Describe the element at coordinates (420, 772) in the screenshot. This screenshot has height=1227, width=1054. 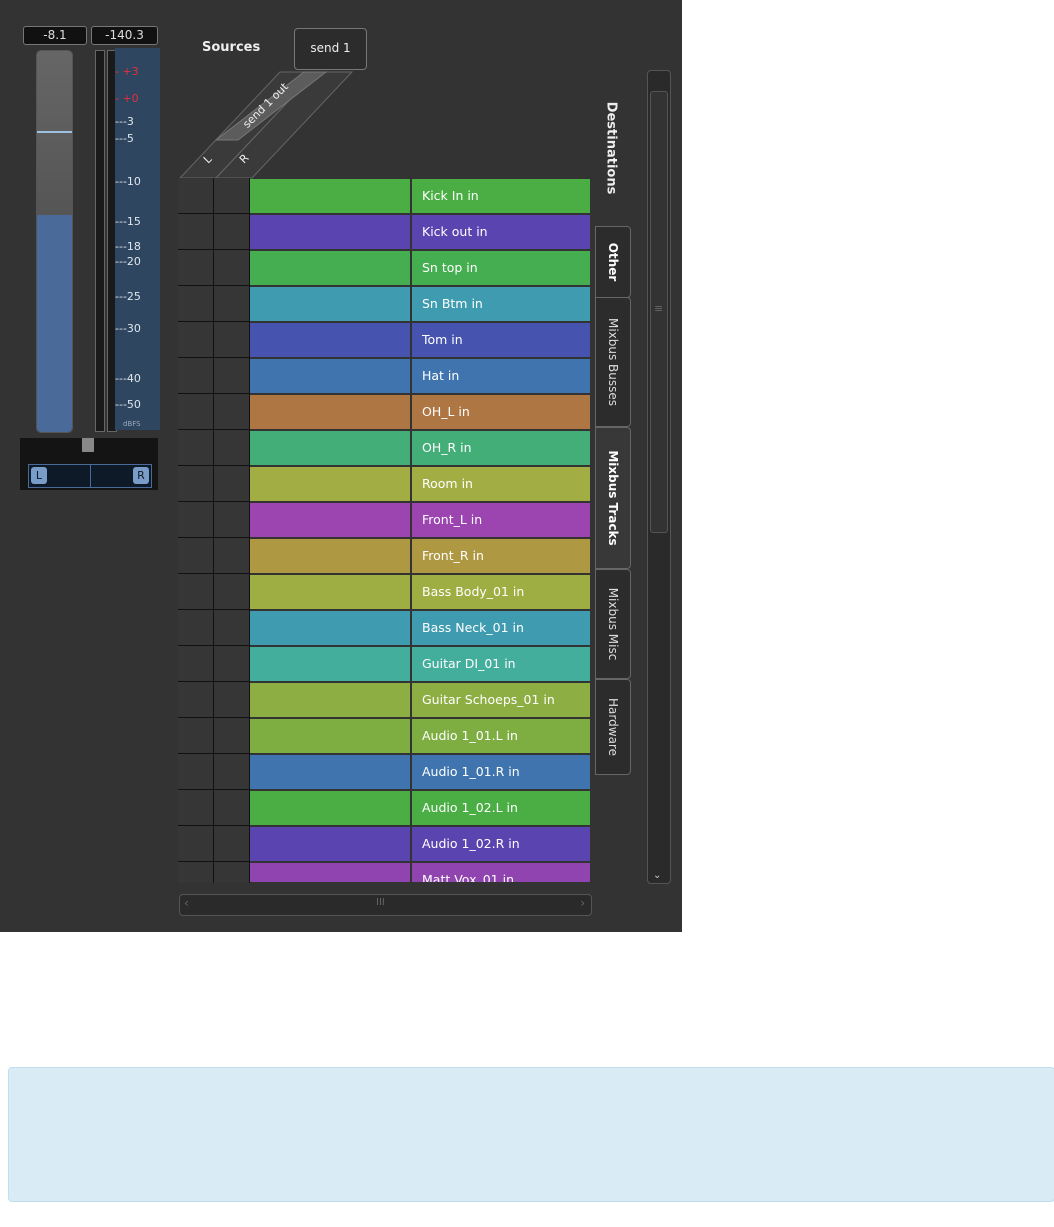
I see `destination-row: Audio 1_01.R in` at that location.